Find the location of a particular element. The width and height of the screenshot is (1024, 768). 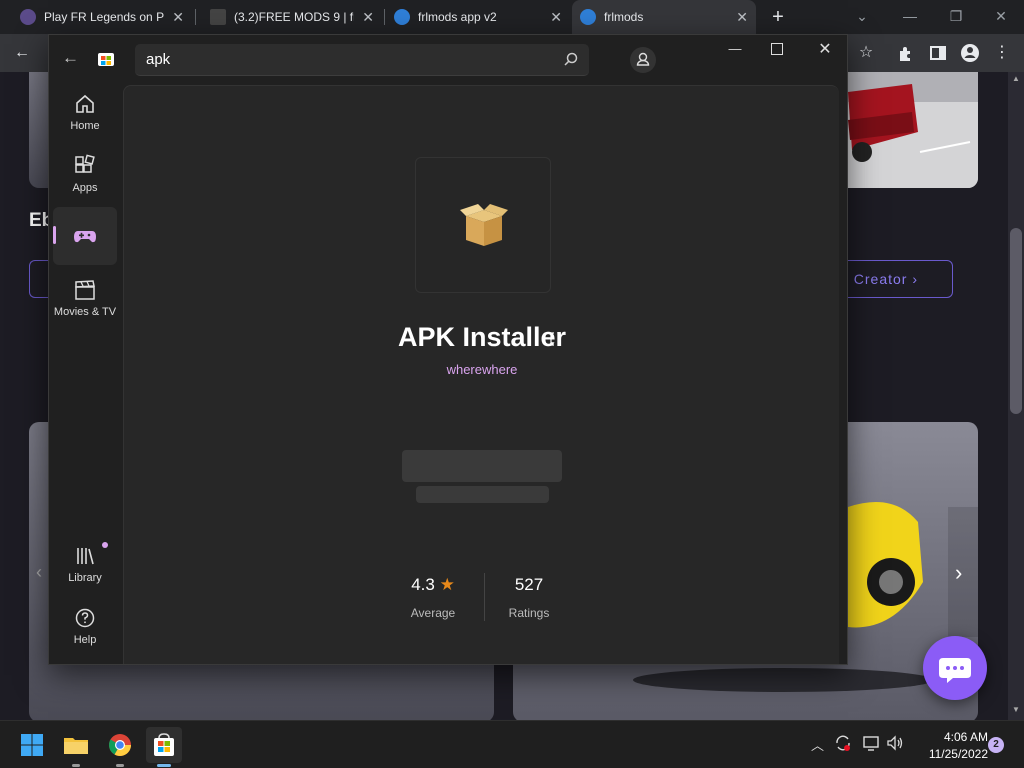

search-input is located at coordinates (362, 59).